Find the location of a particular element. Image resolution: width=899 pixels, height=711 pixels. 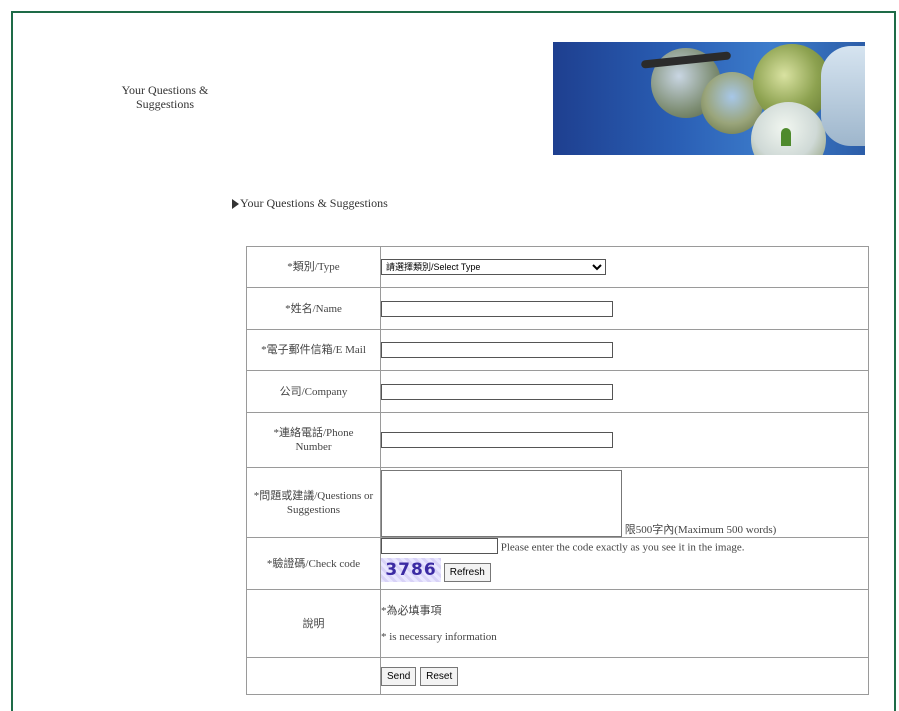

row-type: *類別/Type 請選擇類別/Select Type is located at coordinates (557, 267).